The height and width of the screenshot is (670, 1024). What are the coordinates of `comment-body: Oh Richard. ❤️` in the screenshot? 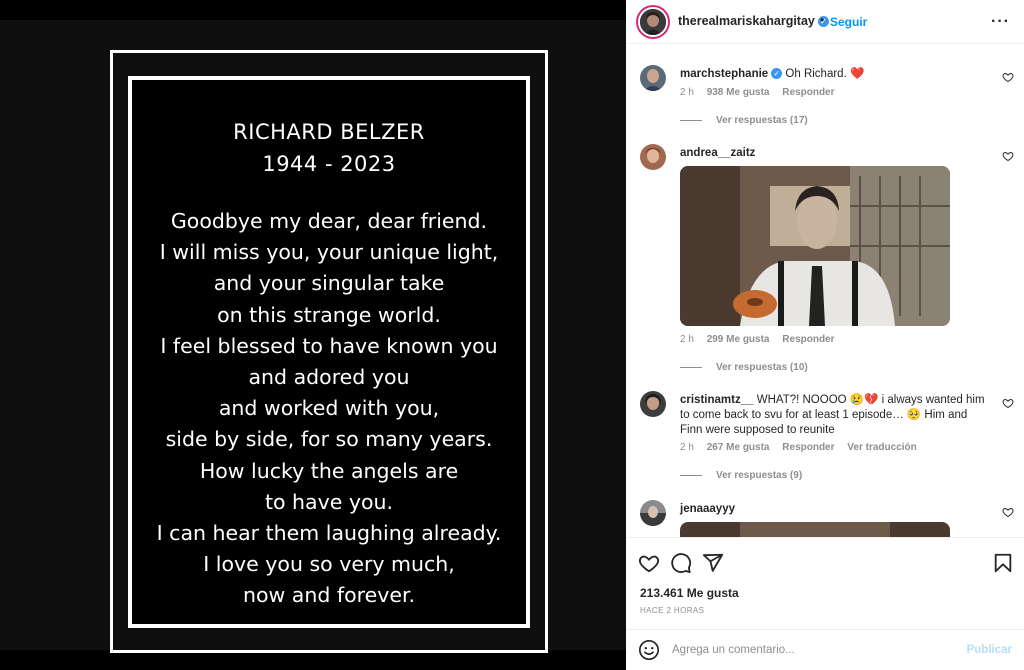 It's located at (825, 74).